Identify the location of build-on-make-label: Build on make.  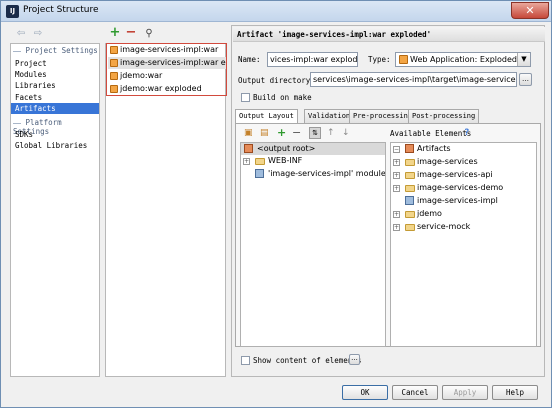
(282, 97).